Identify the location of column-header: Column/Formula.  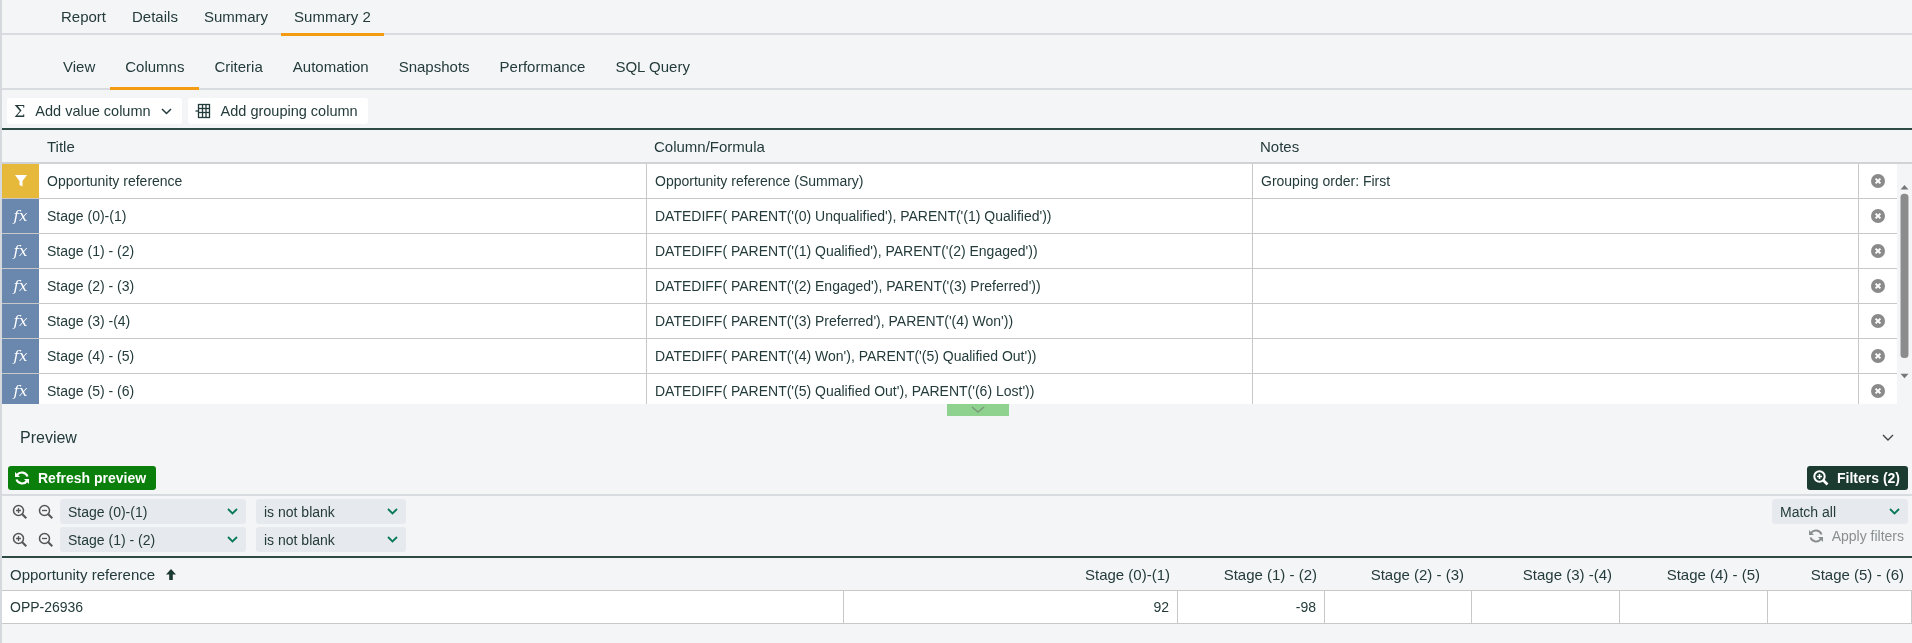
(709, 146).